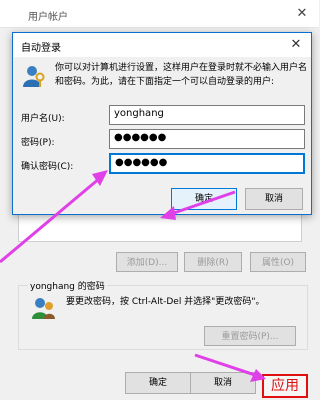 This screenshot has height=400, width=320. What do you see at coordinates (159, 14) in the screenshot?
I see `background-window-titlebar: 用户帐户` at bounding box center [159, 14].